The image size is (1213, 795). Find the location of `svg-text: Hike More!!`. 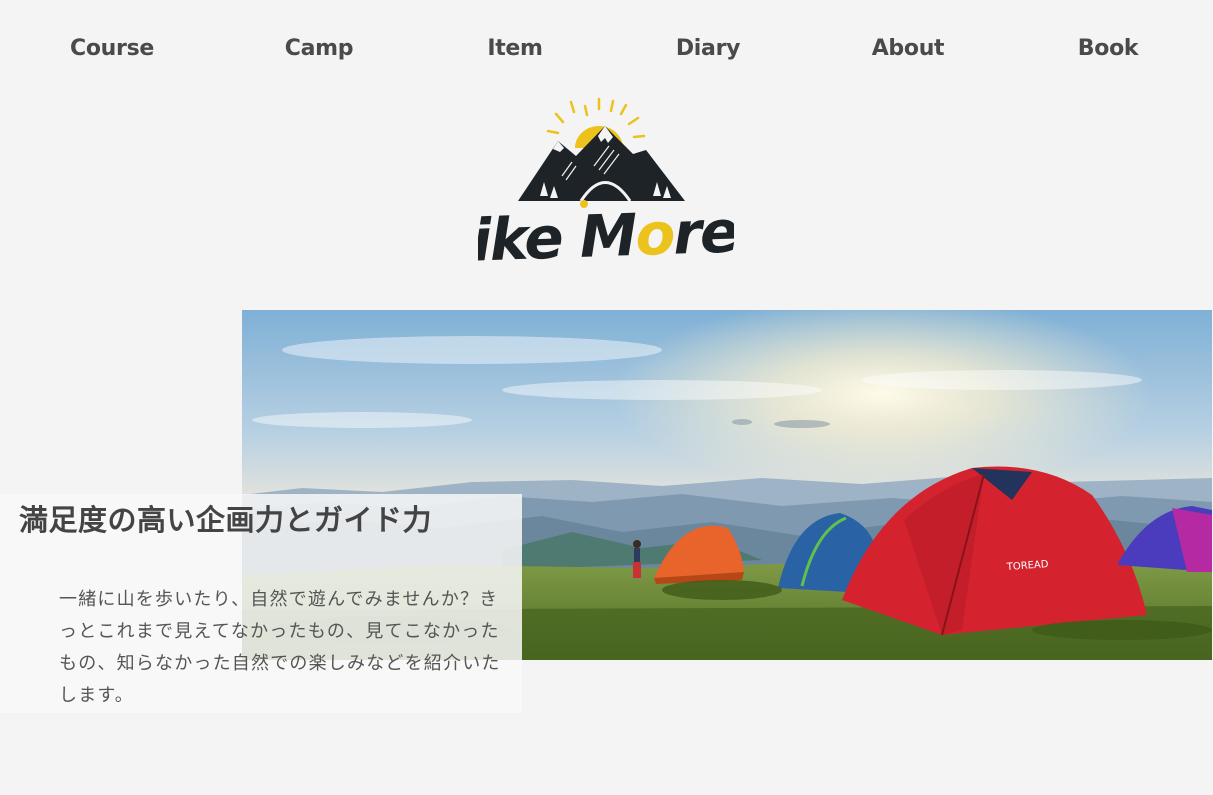

svg-text: Hike More!! is located at coordinates (606, 236).